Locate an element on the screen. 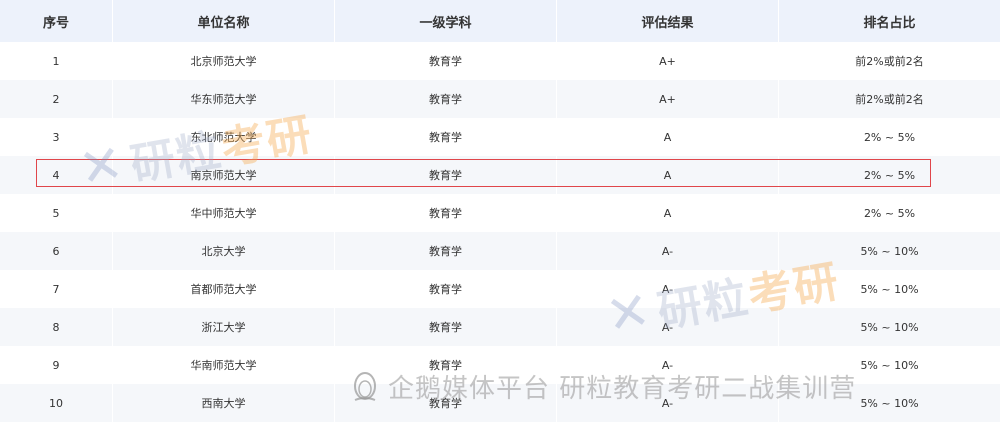 Image resolution: width=1000 pixels, height=423 pixels. header-result: 评估结果 is located at coordinates (668, 21).